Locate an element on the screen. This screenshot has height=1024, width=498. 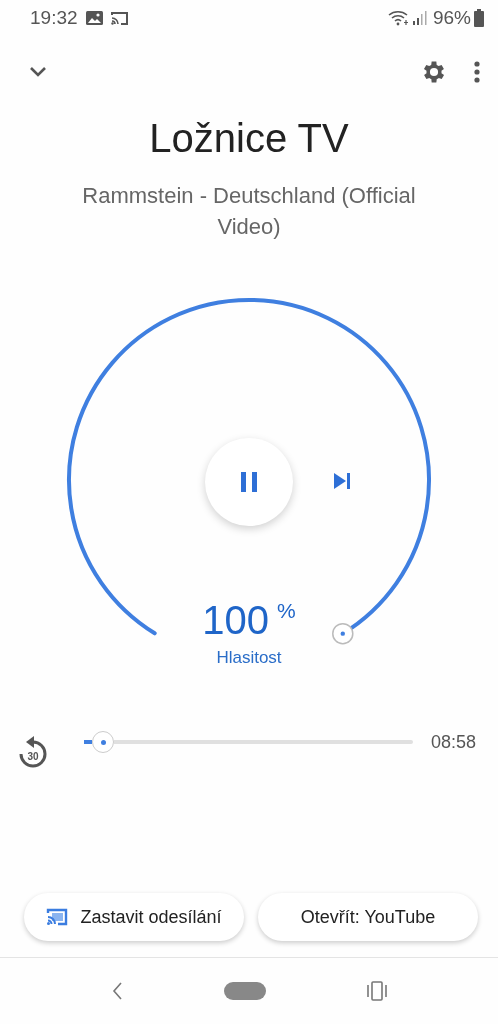
collapse-button is located at coordinates (38, 72).